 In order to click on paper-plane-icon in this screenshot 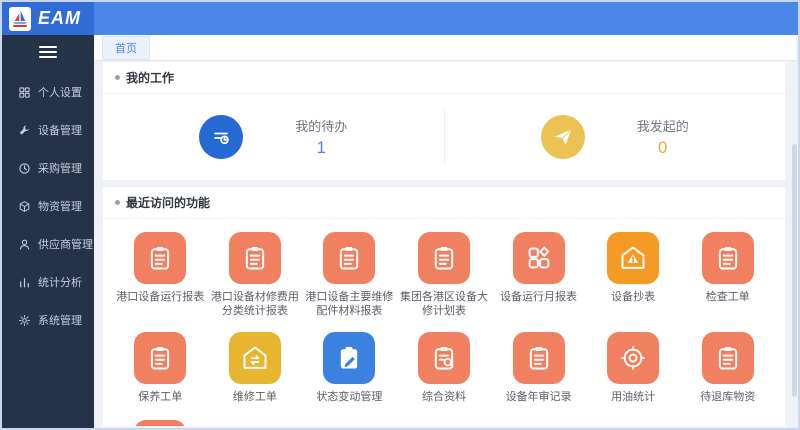, I will do `click(562, 137)`.